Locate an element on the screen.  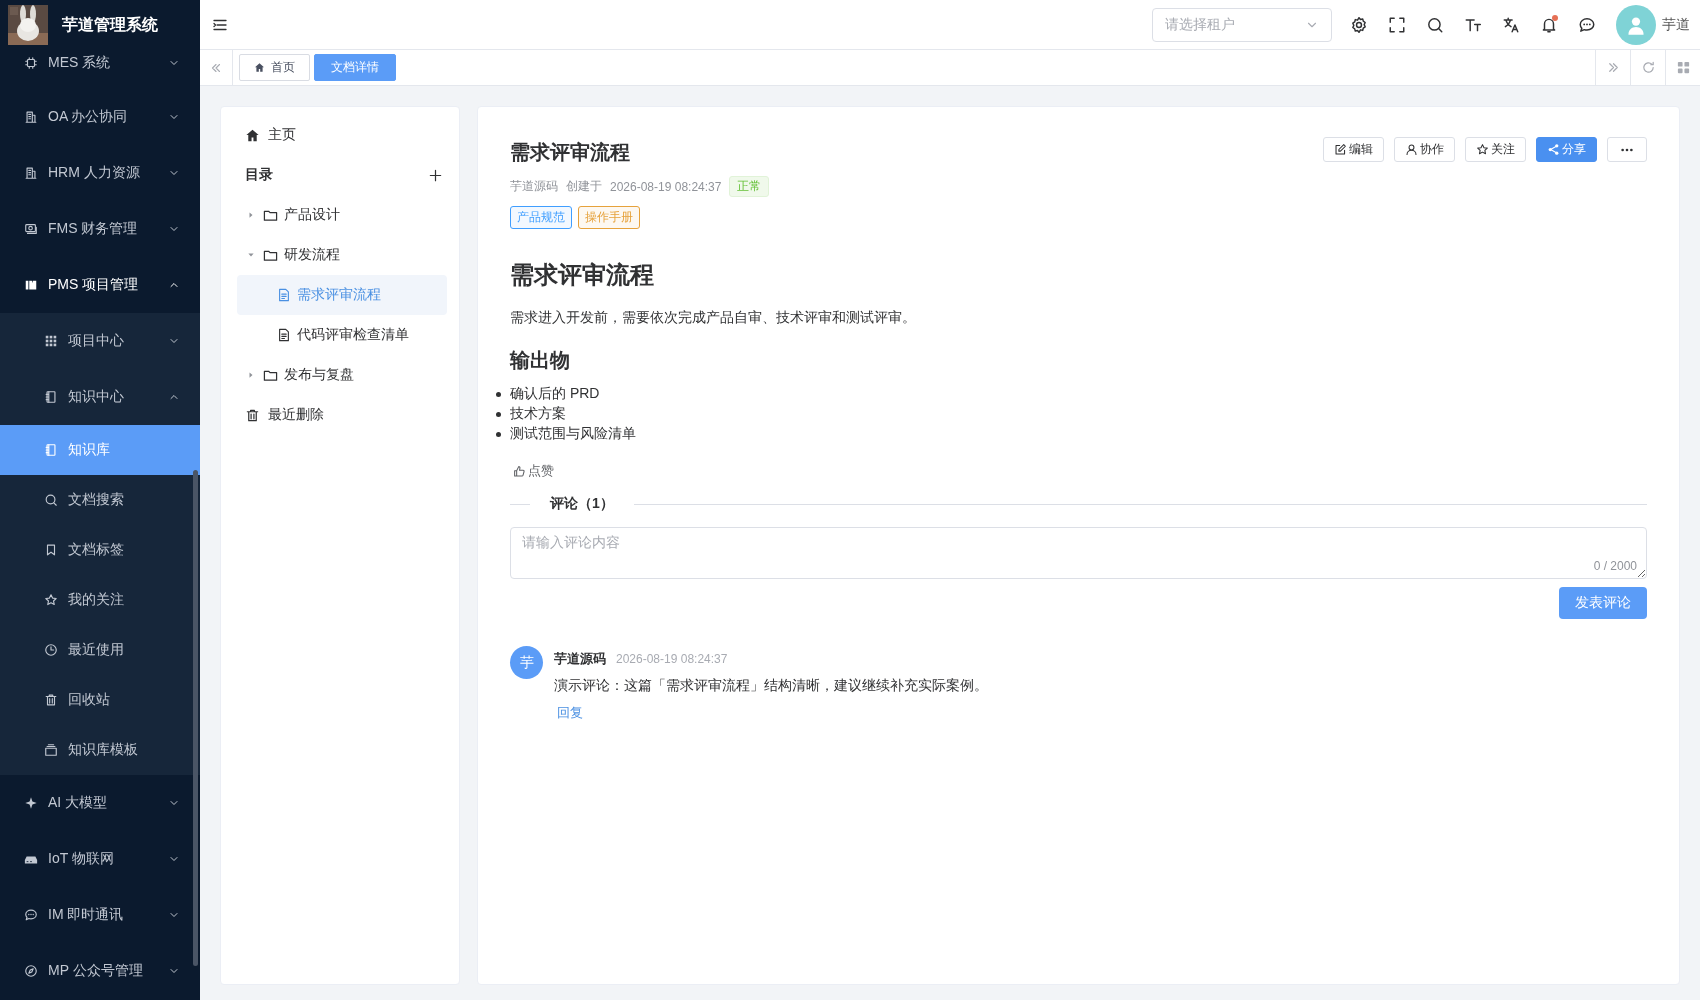
share-icon is located at coordinates (1553, 149).